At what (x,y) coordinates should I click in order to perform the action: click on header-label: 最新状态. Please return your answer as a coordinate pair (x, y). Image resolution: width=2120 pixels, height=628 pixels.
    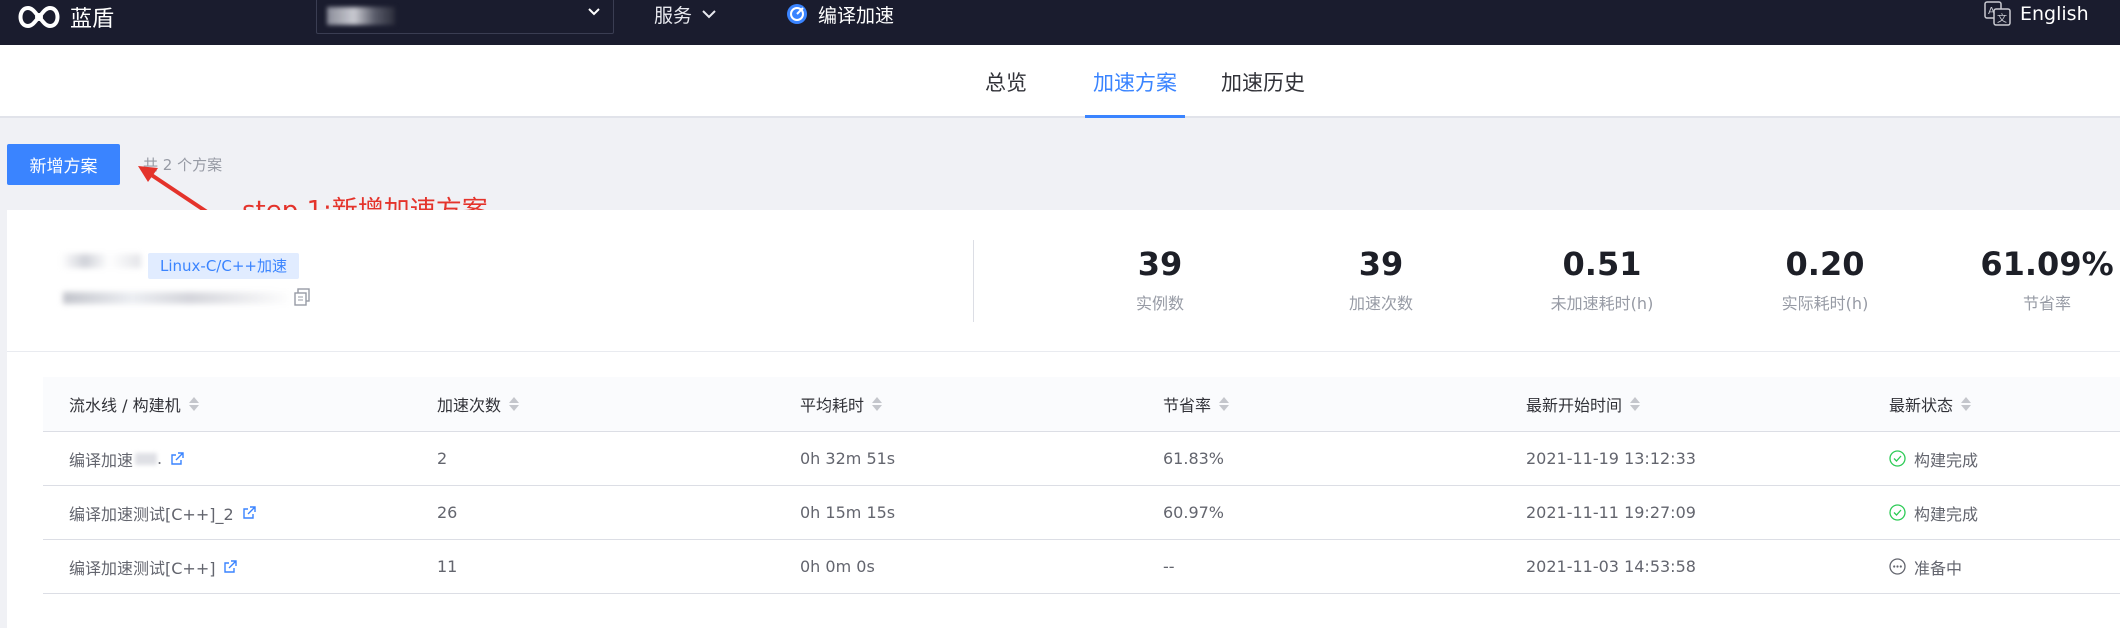
    Looking at the image, I should click on (1921, 405).